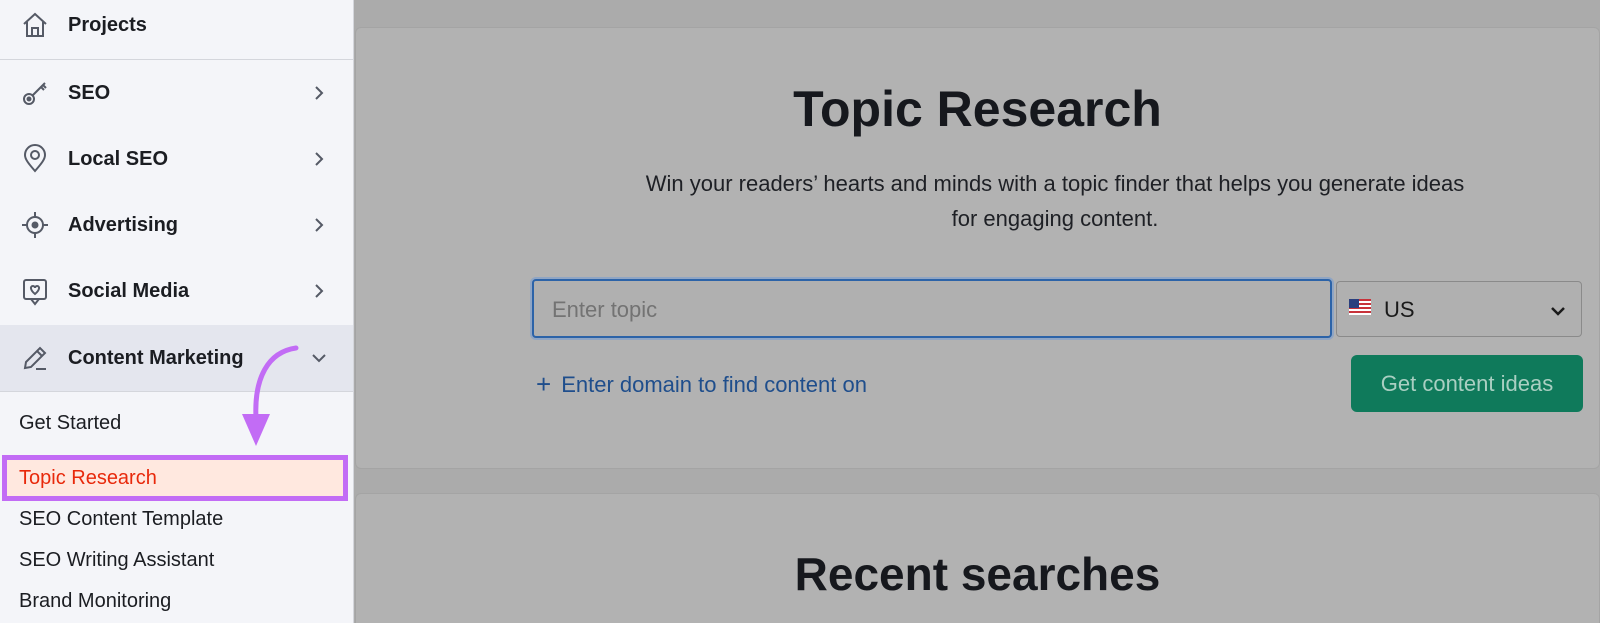  What do you see at coordinates (35, 358) in the screenshot?
I see `pencil-icon` at bounding box center [35, 358].